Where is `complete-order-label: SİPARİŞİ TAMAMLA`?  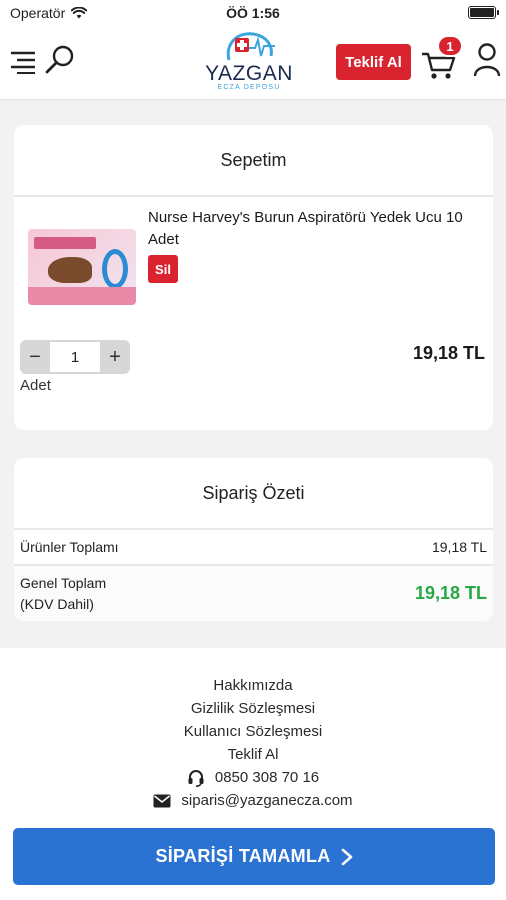 complete-order-label: SİPARİŞİ TAMAMLA is located at coordinates (243, 856).